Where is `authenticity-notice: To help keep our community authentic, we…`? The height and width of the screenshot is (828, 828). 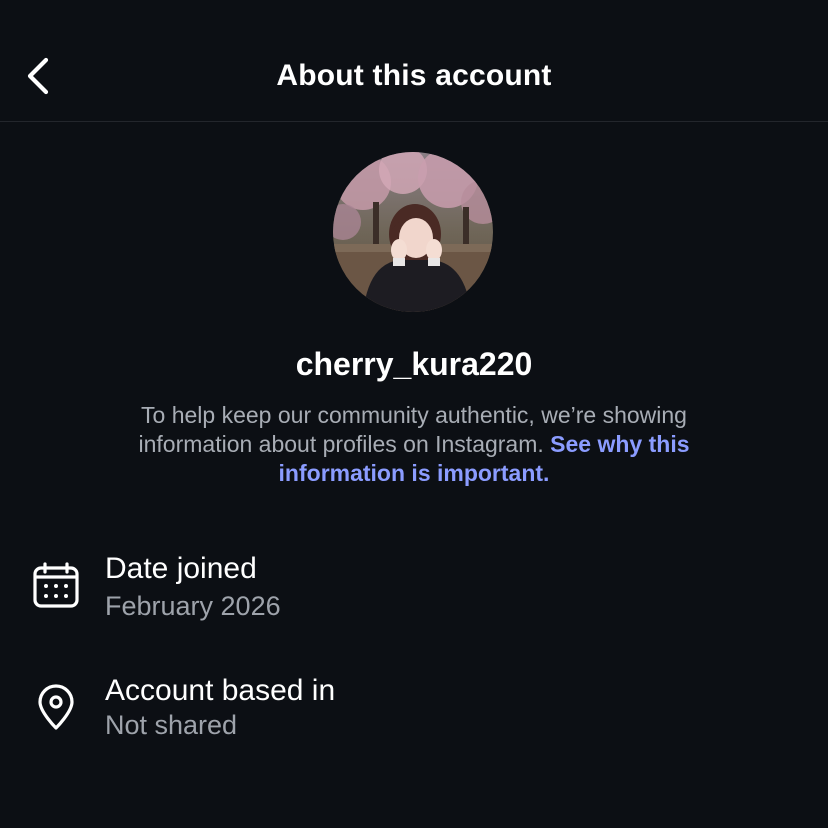 authenticity-notice: To help keep our community authentic, we… is located at coordinates (414, 444).